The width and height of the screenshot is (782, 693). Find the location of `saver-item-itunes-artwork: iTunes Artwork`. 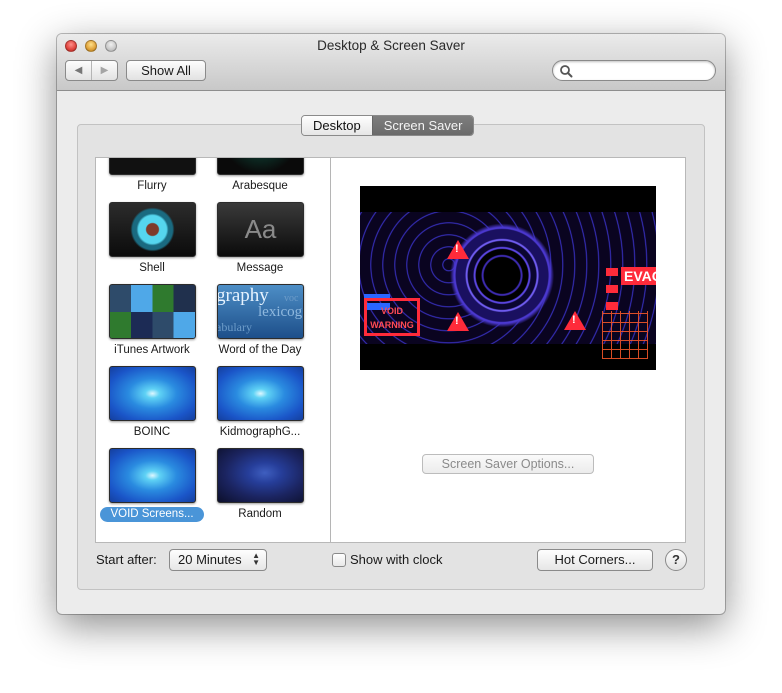

saver-item-itunes-artwork: iTunes Artwork is located at coordinates (152, 325).